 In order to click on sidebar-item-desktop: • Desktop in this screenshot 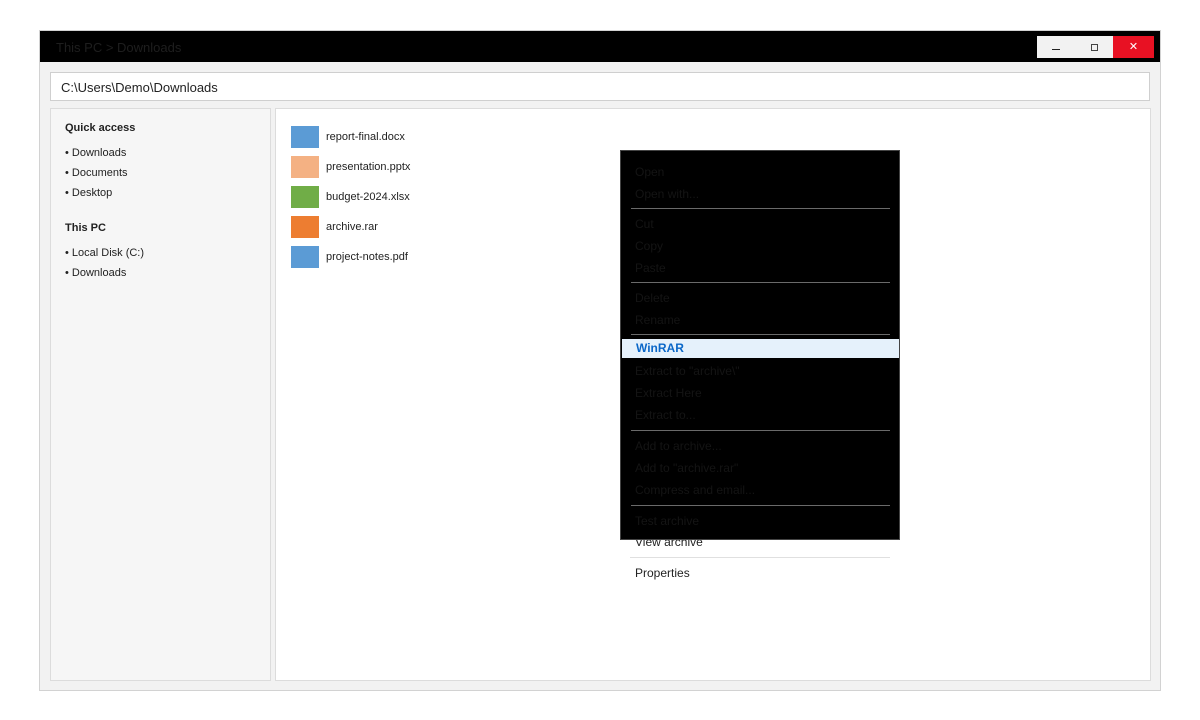, I will do `click(88, 193)`.